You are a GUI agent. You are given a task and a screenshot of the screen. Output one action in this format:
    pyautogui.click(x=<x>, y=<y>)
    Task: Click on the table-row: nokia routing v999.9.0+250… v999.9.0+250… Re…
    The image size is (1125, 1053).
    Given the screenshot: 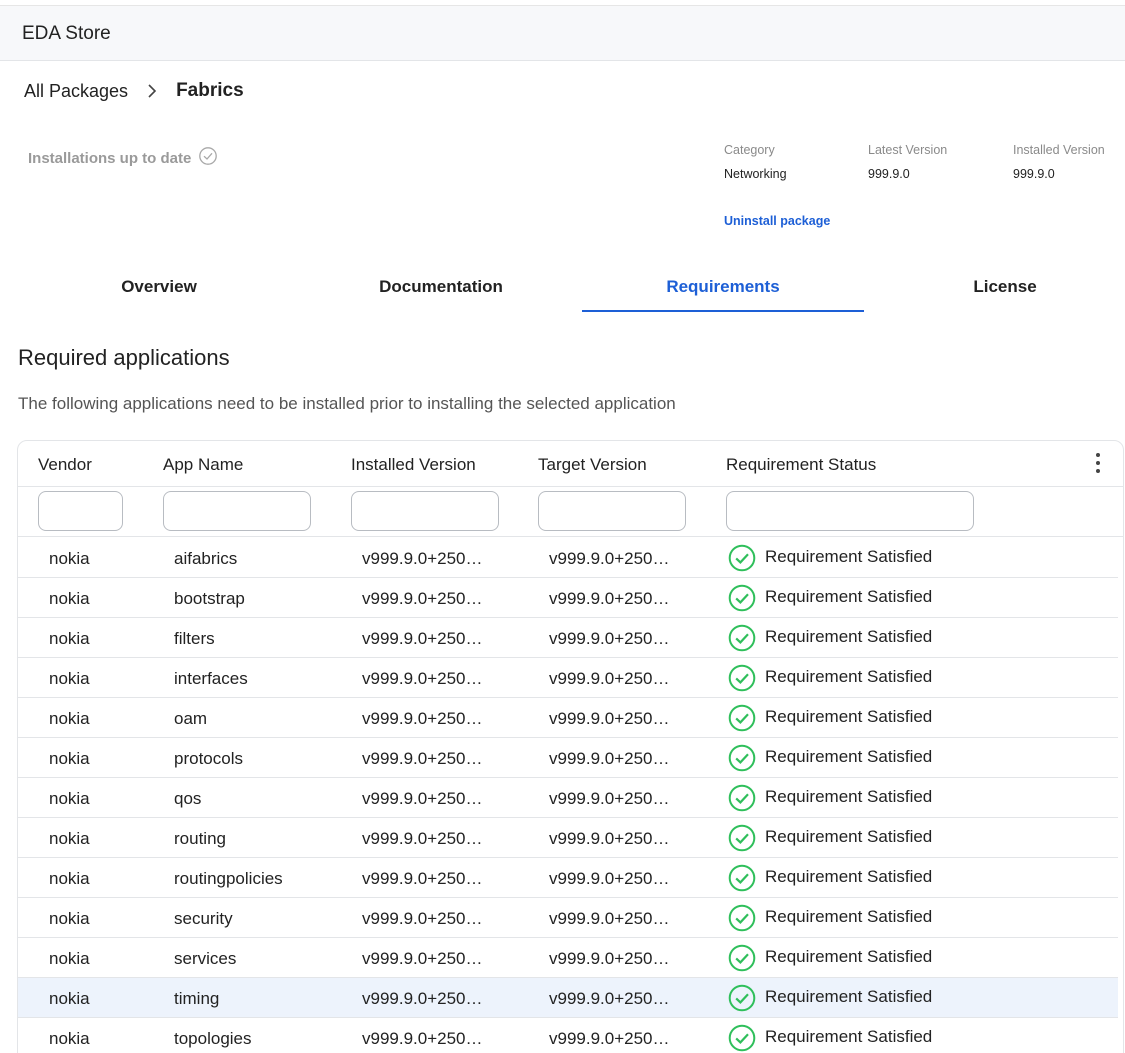 What is the action you would take?
    pyautogui.click(x=568, y=838)
    